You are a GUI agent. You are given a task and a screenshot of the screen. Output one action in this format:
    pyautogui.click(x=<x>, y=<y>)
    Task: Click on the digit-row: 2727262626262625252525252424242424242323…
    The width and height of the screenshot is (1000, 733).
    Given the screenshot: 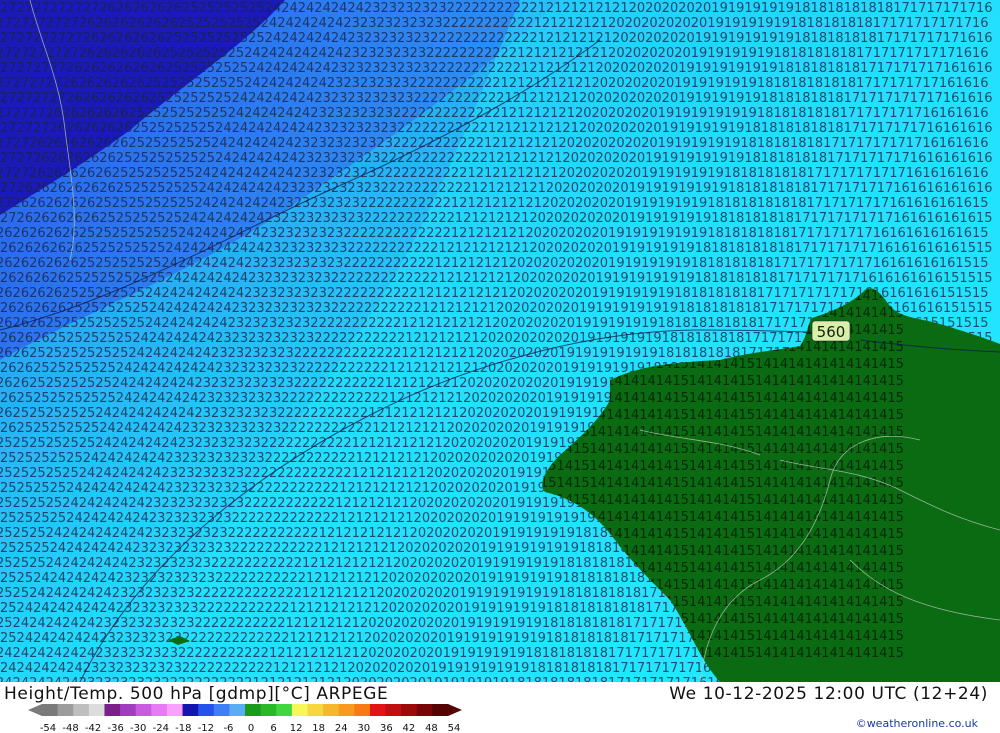 What is the action you would take?
    pyautogui.click(x=494, y=173)
    